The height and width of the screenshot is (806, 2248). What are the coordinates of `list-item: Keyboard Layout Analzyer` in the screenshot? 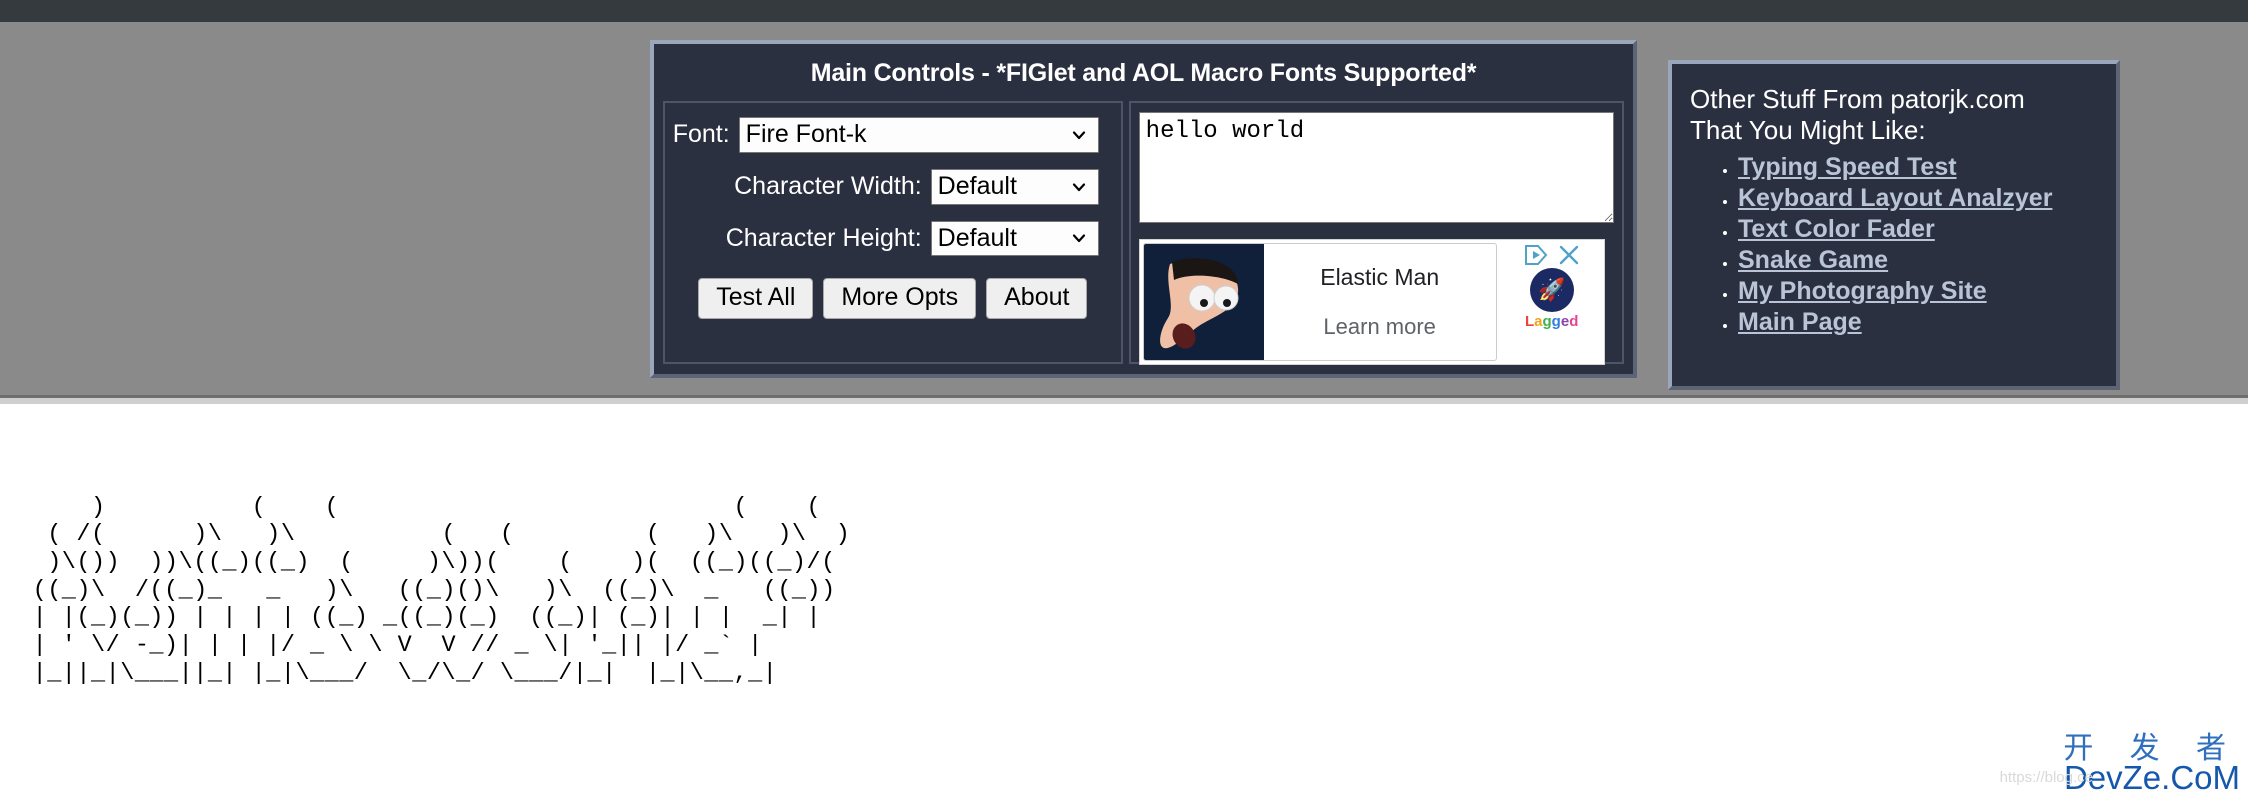 It's located at (1927, 198).